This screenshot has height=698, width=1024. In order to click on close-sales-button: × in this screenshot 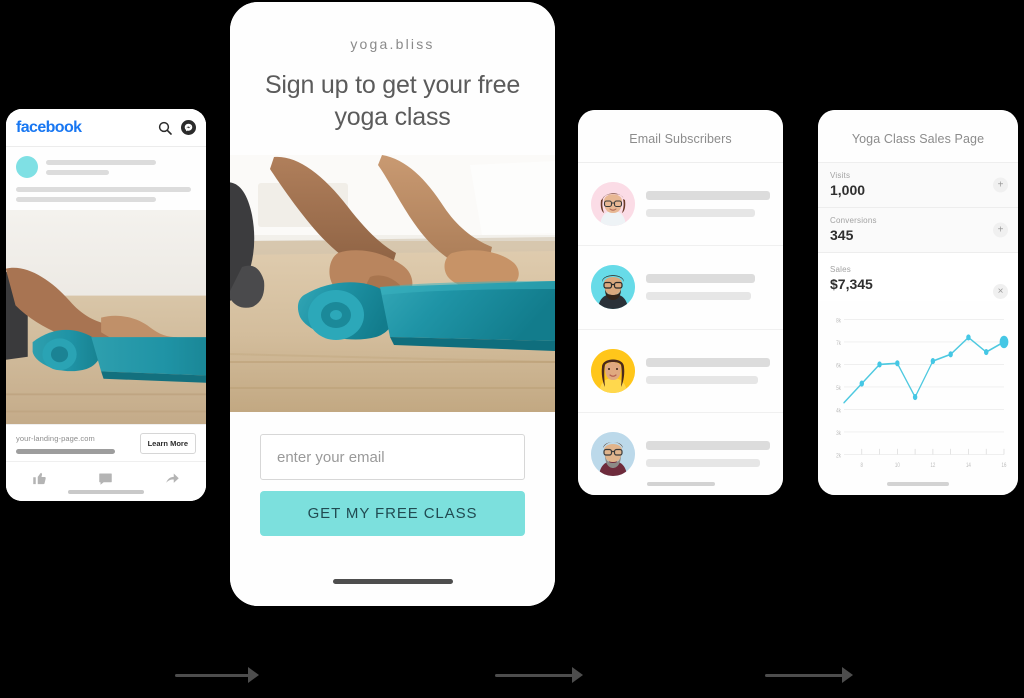, I will do `click(1000, 291)`.